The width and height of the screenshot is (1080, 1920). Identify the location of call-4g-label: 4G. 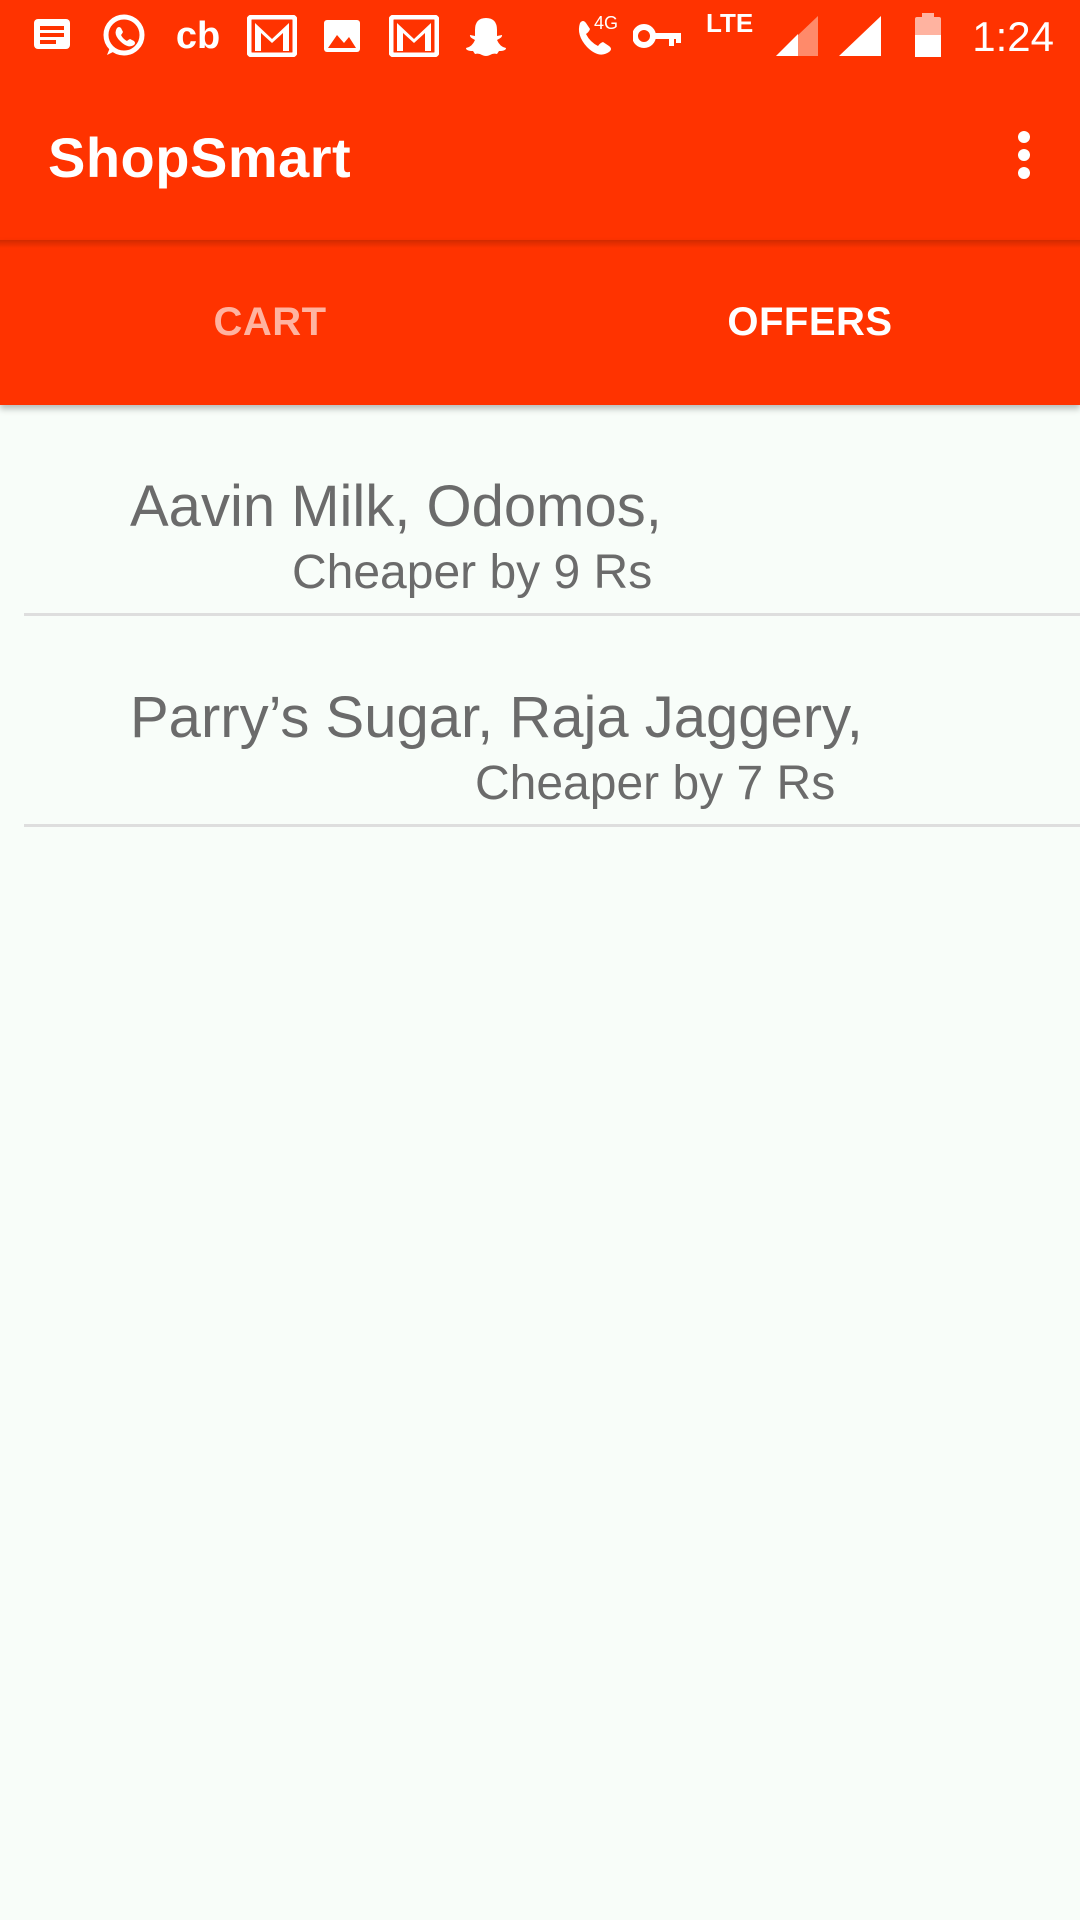
(606, 23).